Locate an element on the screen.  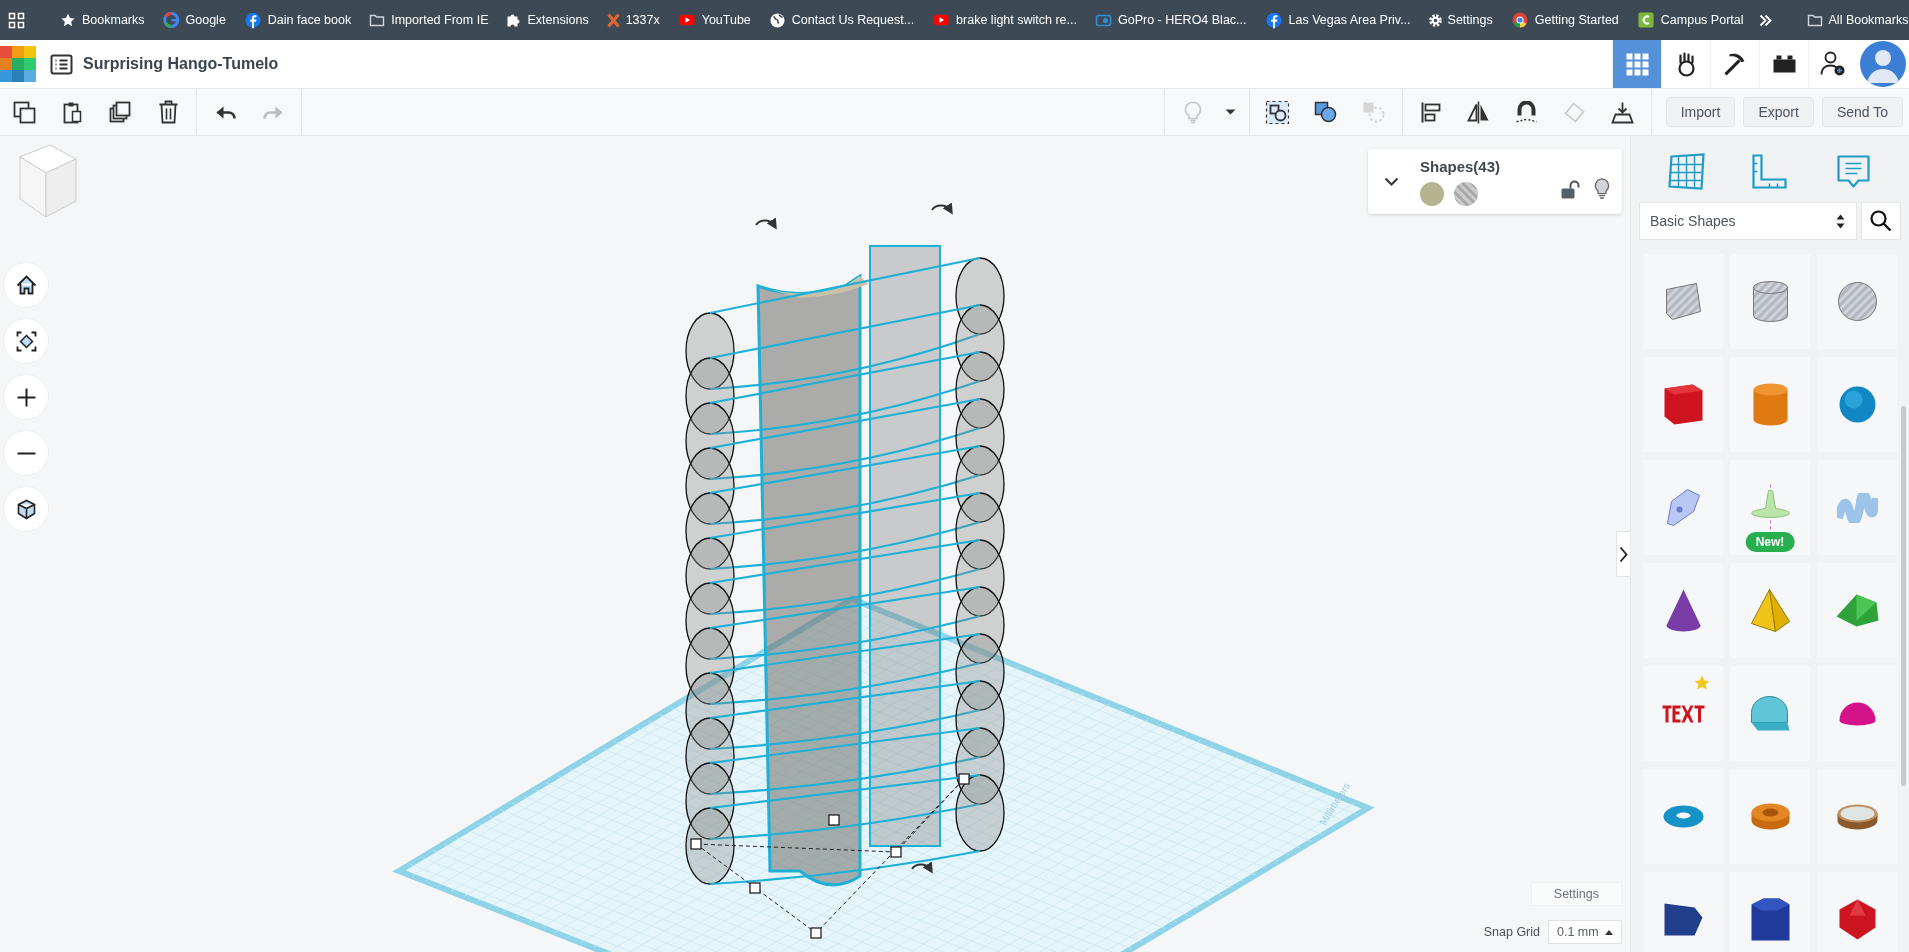
cylinder-hole-icon is located at coordinates (1770, 301).